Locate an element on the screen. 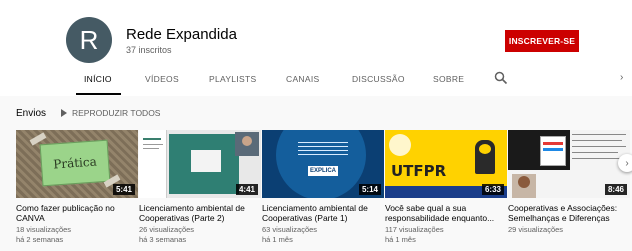  tab-playlists: PLAYLISTS is located at coordinates (232, 79).